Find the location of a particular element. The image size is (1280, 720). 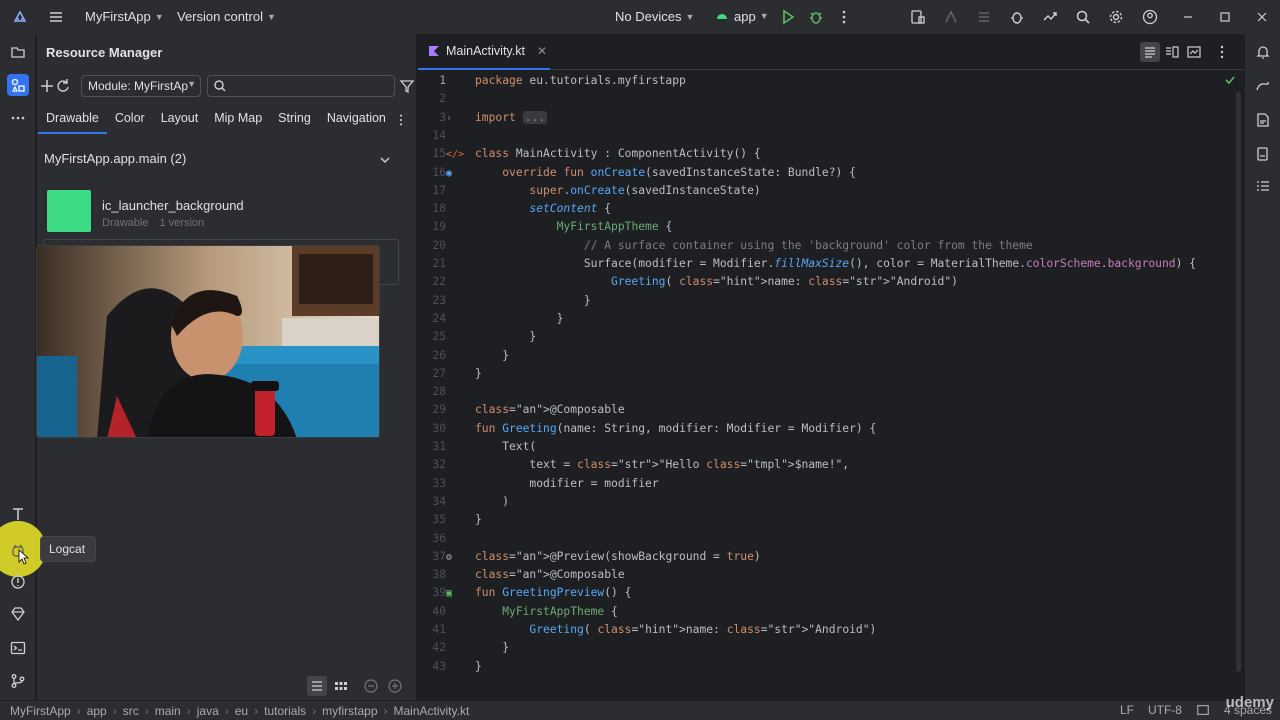

code-view-icon is located at coordinates (1150, 52).